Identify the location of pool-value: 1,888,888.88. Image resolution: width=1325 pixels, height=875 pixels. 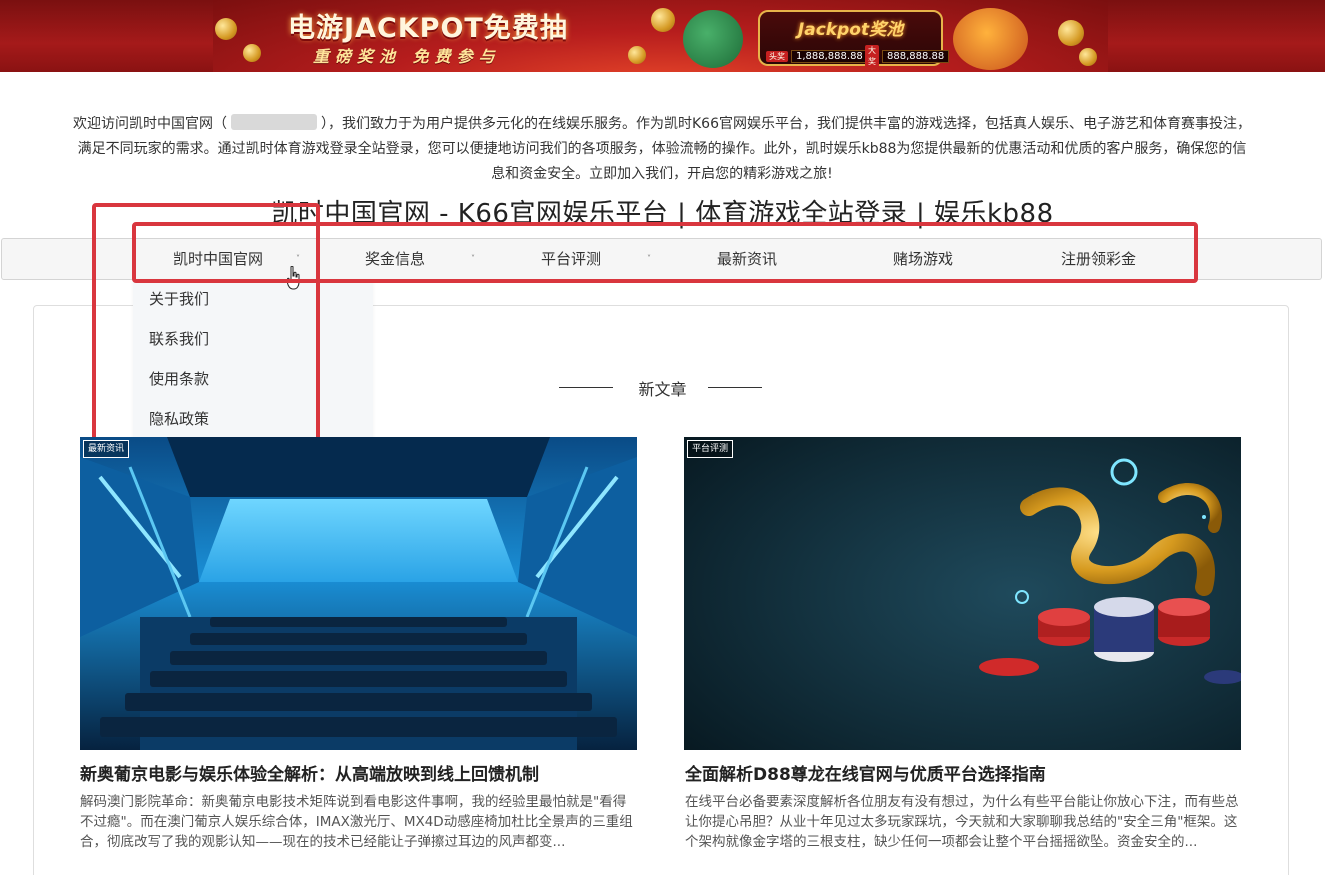
(829, 56).